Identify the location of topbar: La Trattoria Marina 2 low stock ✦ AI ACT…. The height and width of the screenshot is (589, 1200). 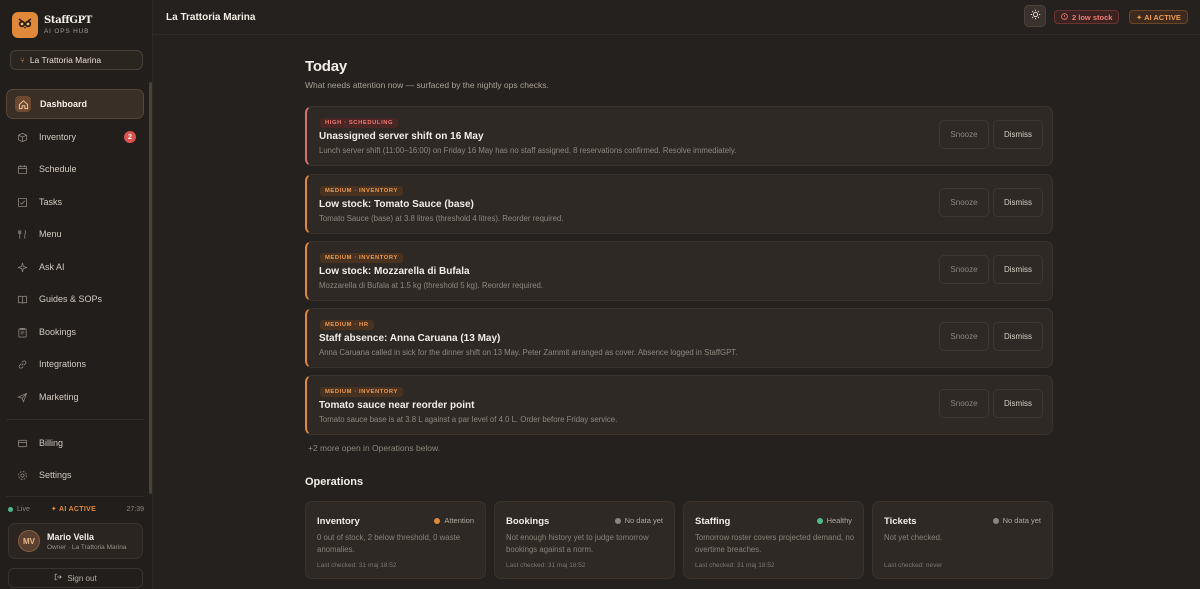
(676, 17).